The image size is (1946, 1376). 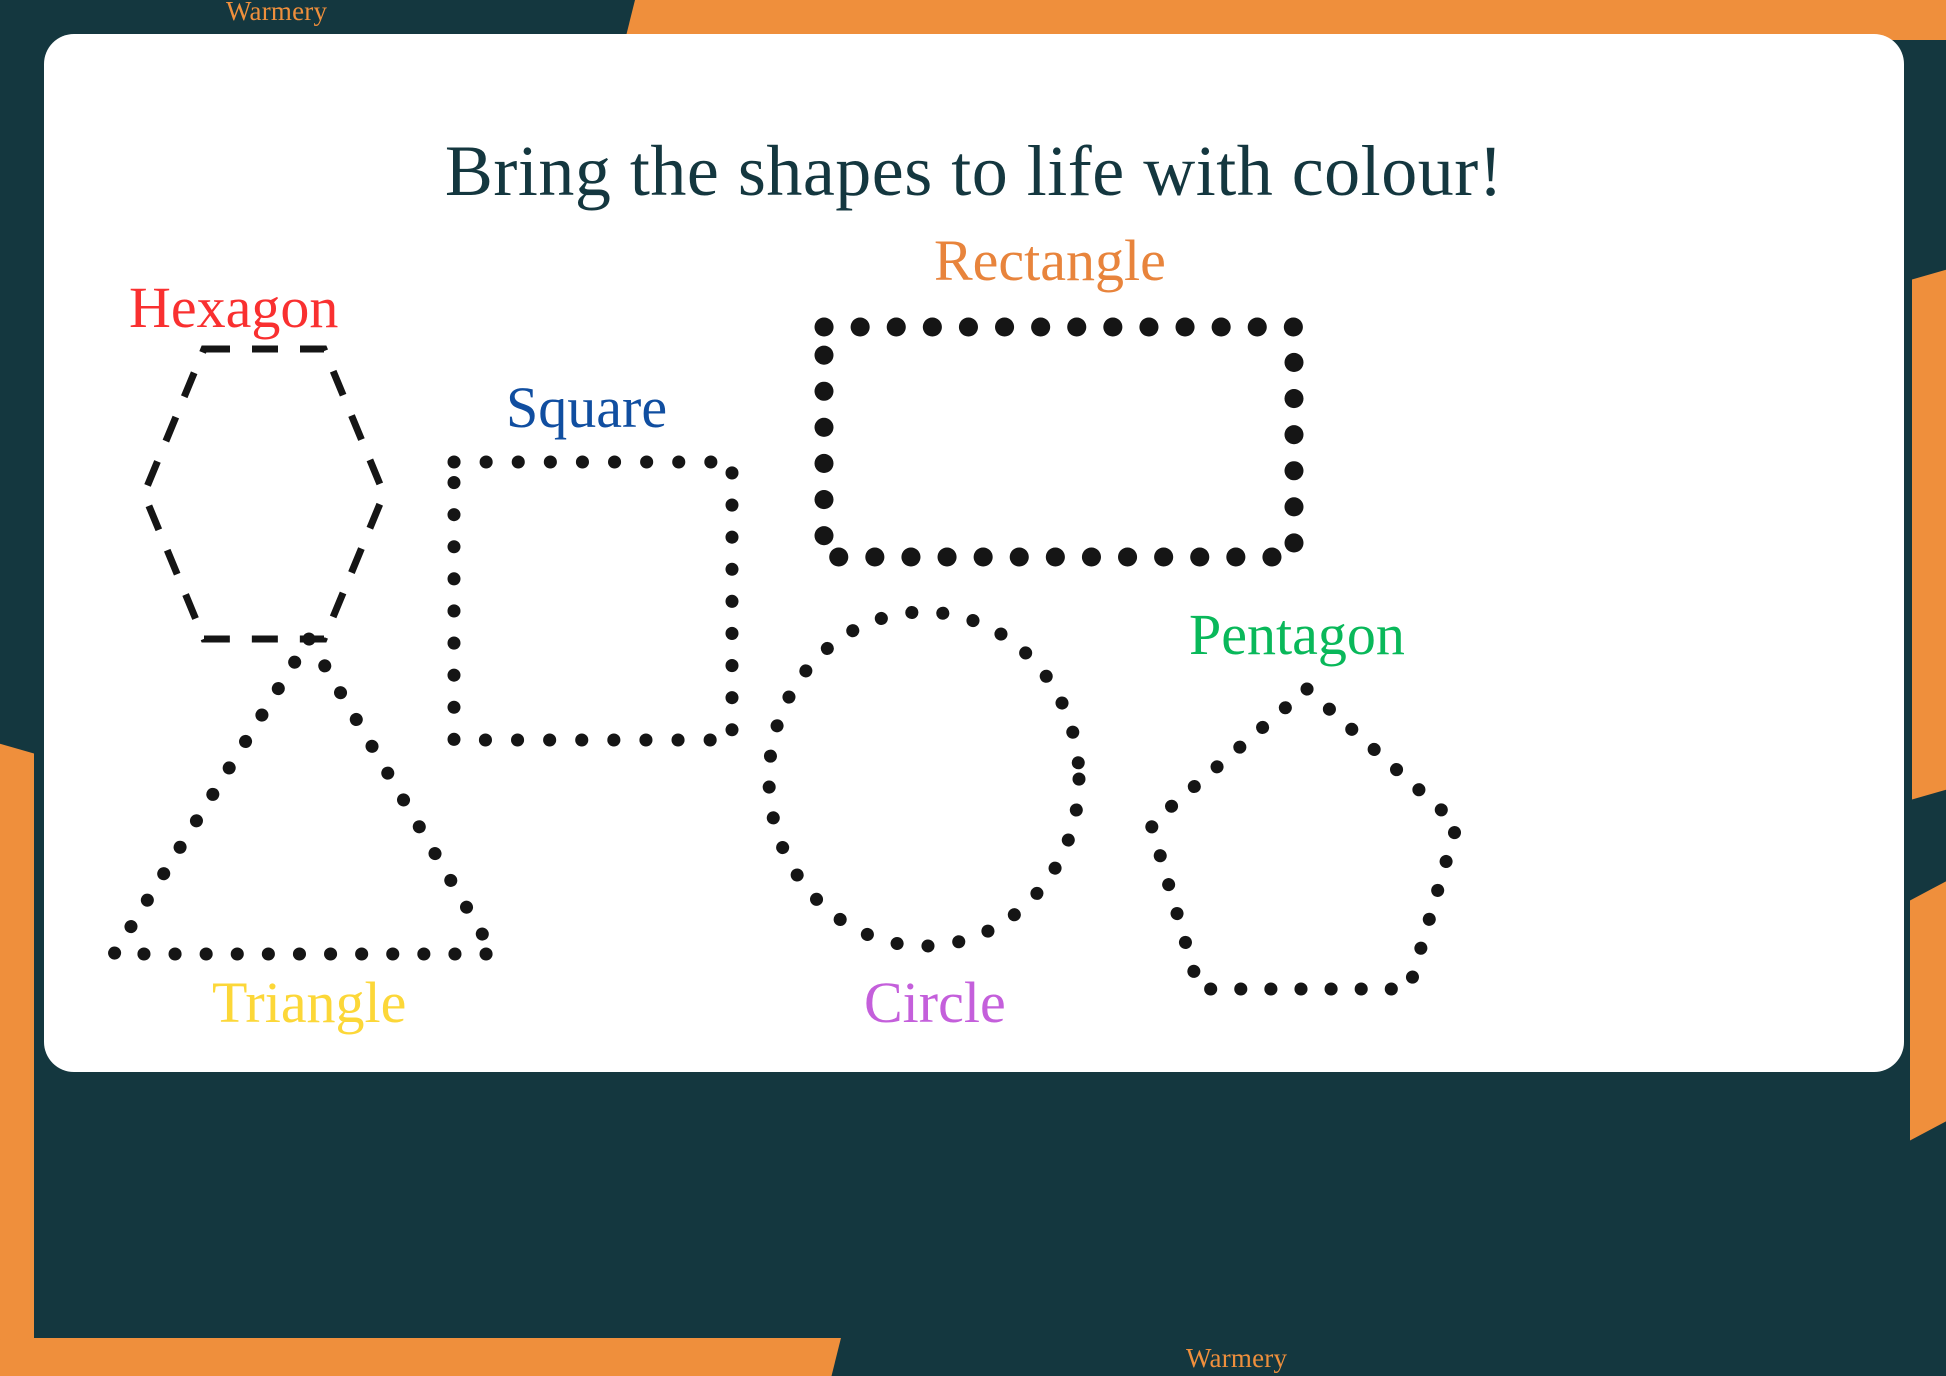 I want to click on triangle-outline, so click(x=304, y=793).